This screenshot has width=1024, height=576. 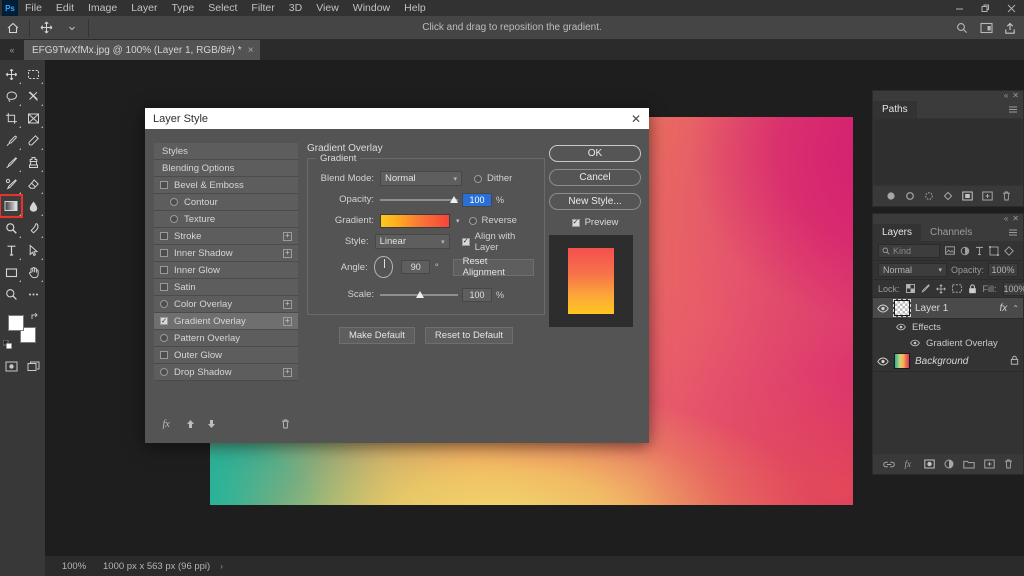 What do you see at coordinates (11, 140) in the screenshot?
I see `eyedropper-tool` at bounding box center [11, 140].